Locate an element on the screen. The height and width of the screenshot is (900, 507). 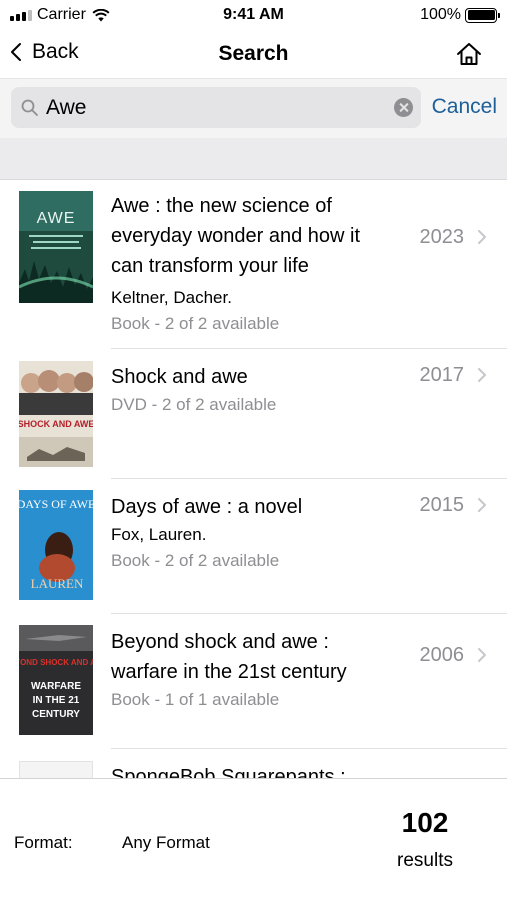
result-year: 2017 is located at coordinates (442, 375).